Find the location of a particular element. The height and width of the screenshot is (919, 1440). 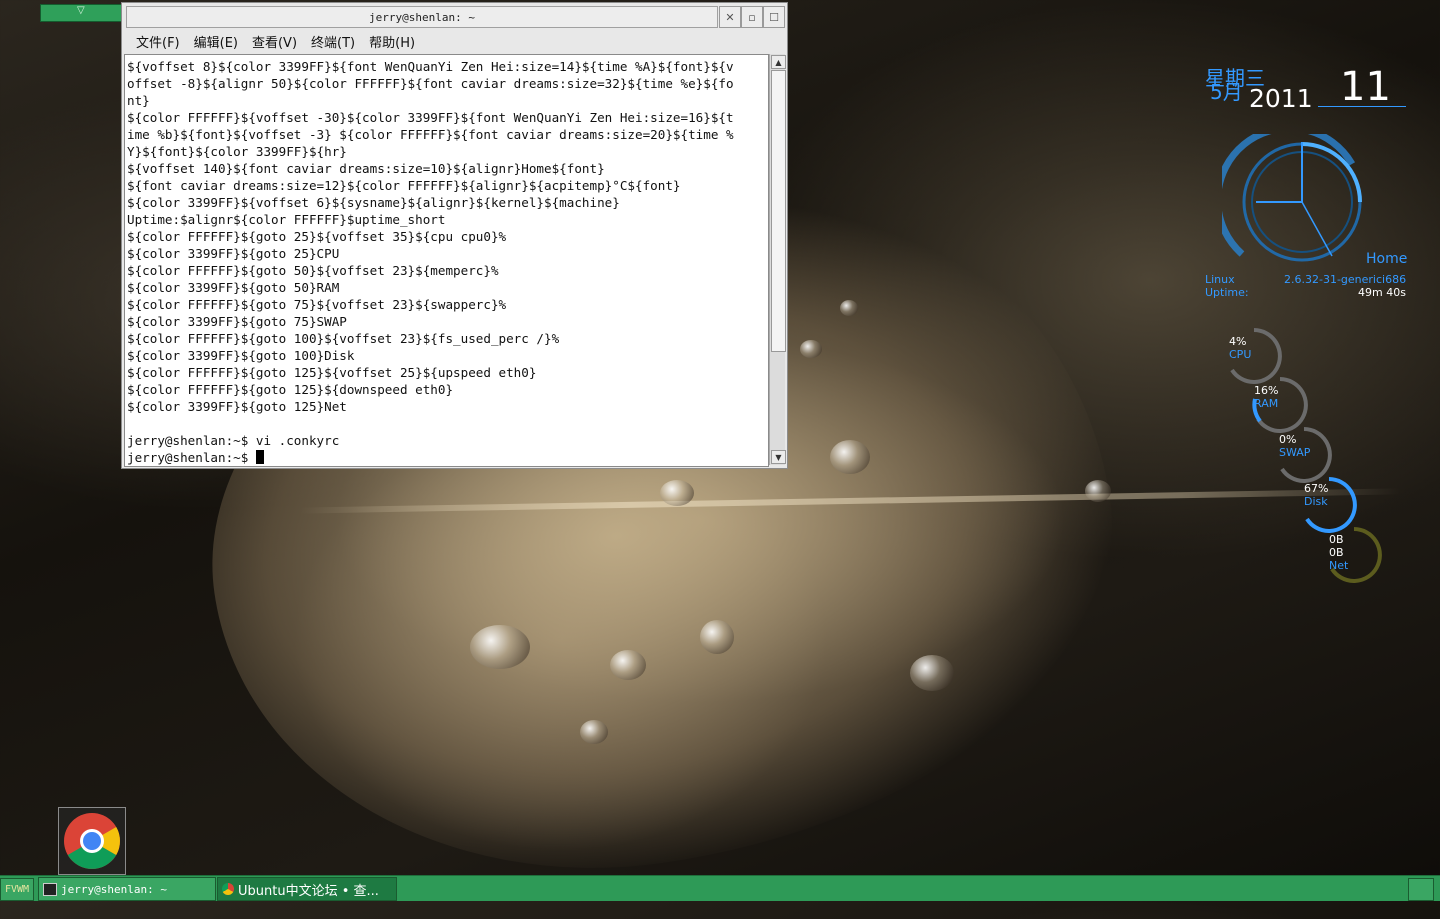

conky-month: 5月 is located at coordinates (1226, 92).